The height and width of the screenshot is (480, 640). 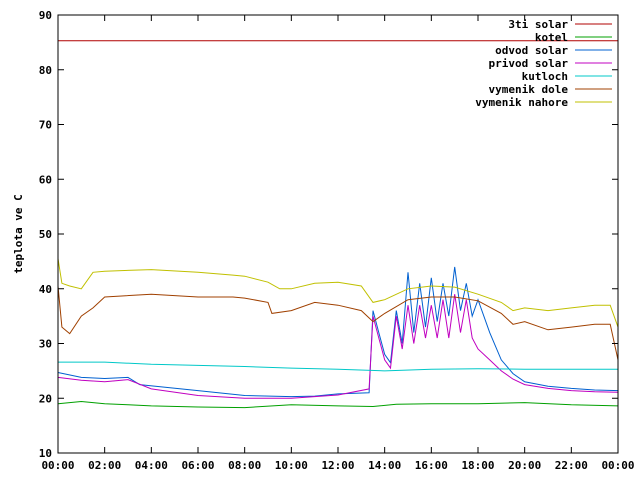 I want to click on y-tick-label: 50, so click(x=45, y=234).